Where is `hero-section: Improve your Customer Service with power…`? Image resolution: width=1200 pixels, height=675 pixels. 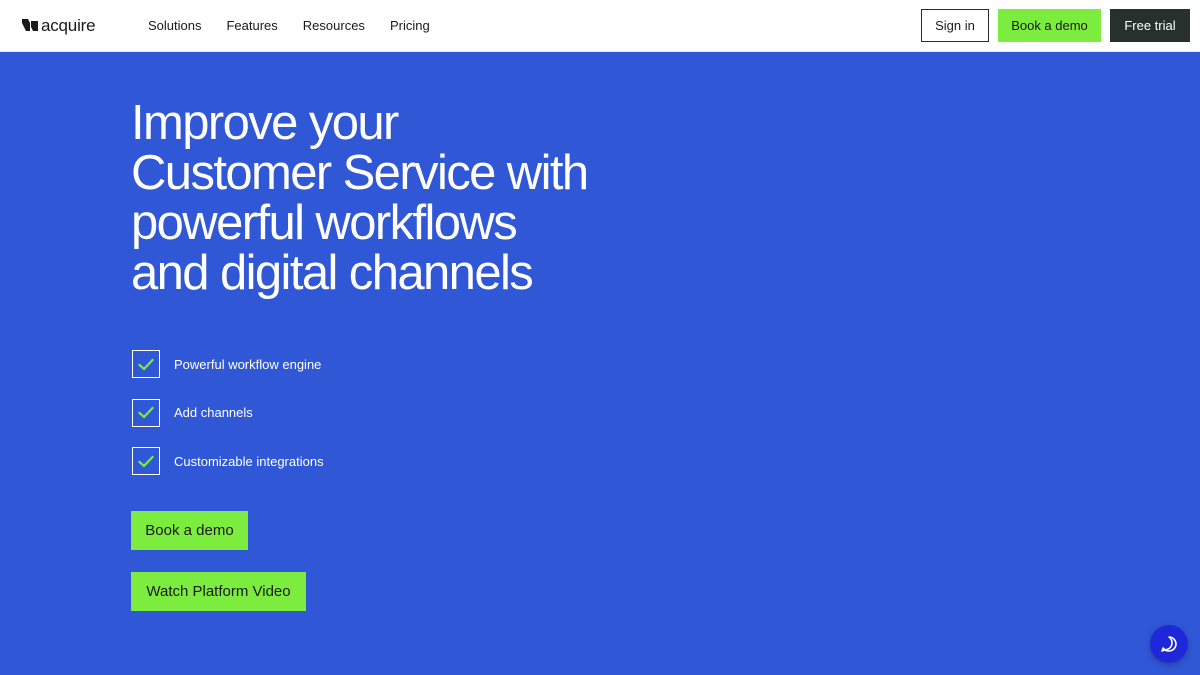 hero-section: Improve your Customer Service with power… is located at coordinates (391, 198).